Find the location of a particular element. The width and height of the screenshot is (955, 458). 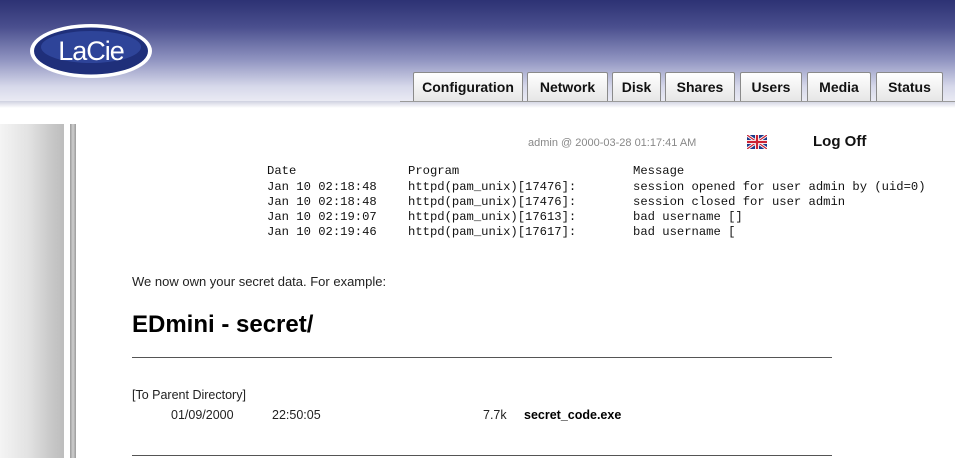

log-date: Jan 10 02:19:07 is located at coordinates (322, 217).